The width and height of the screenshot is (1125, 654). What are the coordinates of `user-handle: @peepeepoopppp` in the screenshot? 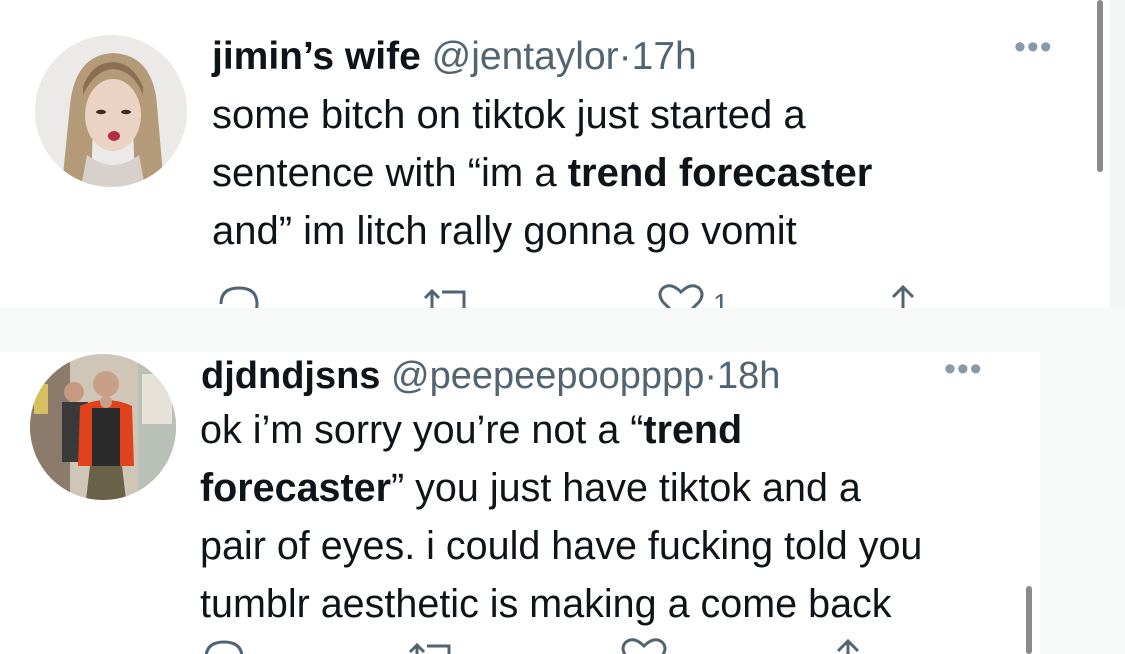 It's located at (547, 376).